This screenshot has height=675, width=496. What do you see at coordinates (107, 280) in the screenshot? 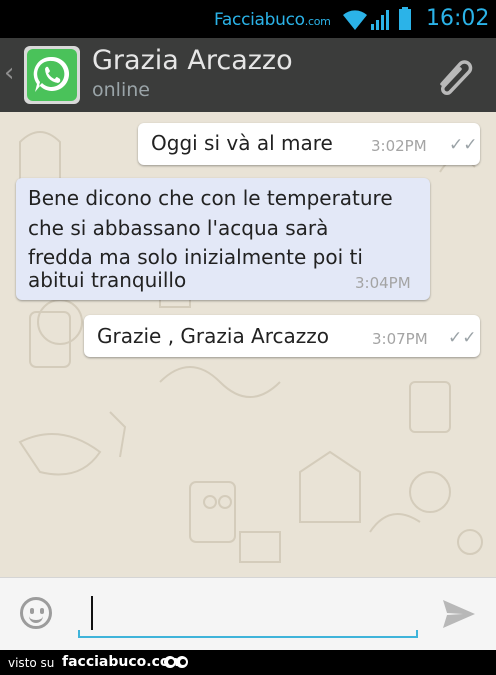
I see `message-line: abitui tranquillo` at bounding box center [107, 280].